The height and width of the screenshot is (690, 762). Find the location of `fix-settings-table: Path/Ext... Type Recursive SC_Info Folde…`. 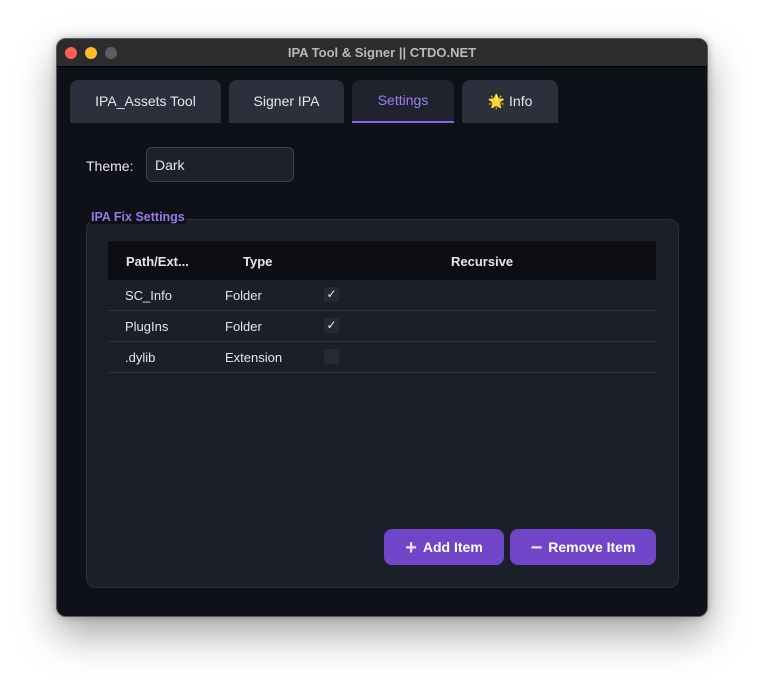

fix-settings-table: Path/Ext... Type Recursive SC_Info Folde… is located at coordinates (382, 307).